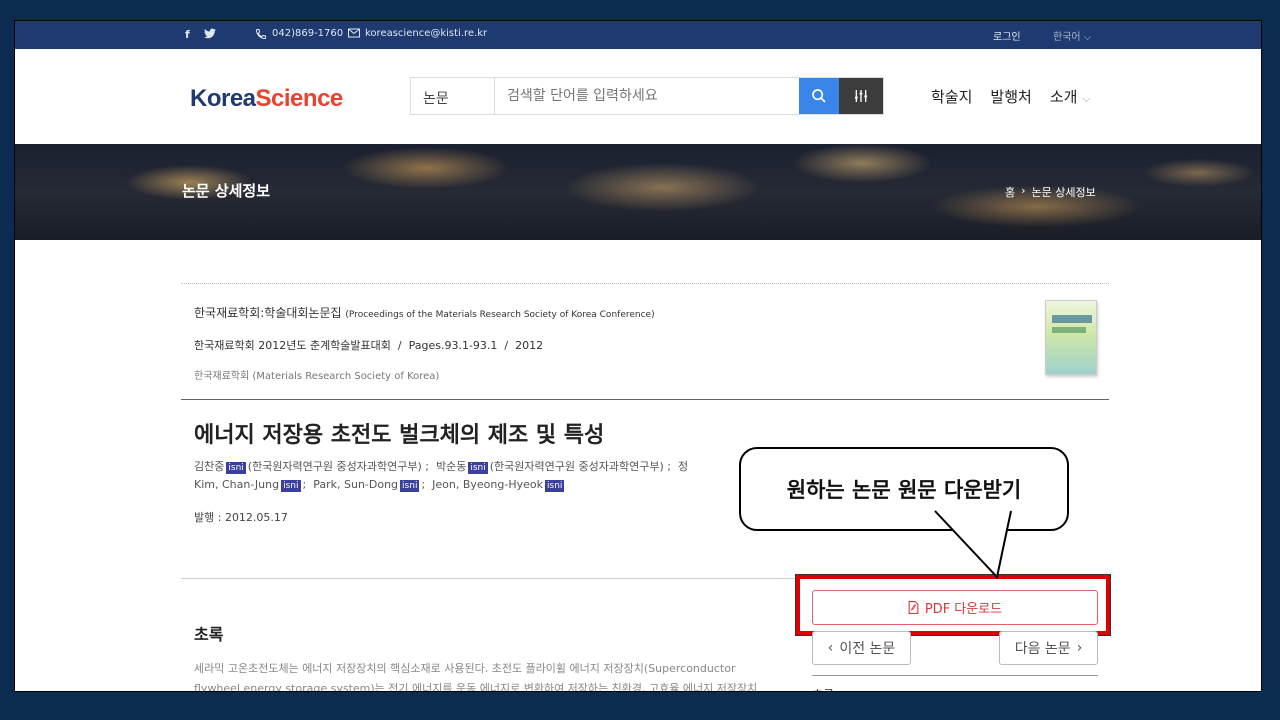  I want to click on side-abstract-link: 초록, so click(823, 688).